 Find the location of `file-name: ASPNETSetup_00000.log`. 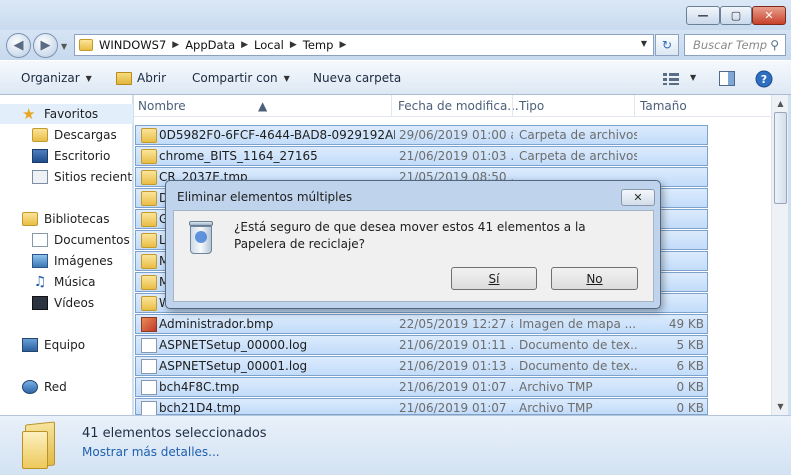

file-name: ASPNETSetup_00000.log is located at coordinates (233, 345).